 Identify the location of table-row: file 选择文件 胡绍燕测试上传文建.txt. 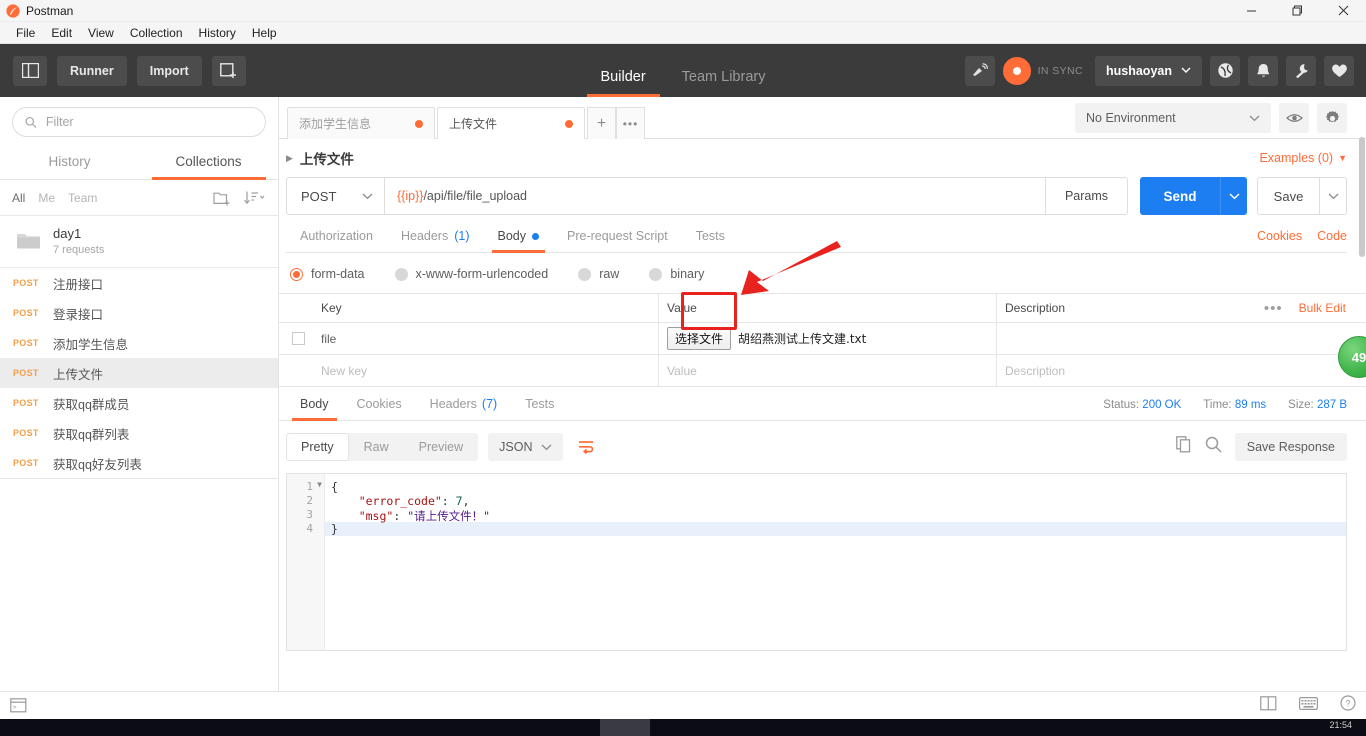
(822, 339).